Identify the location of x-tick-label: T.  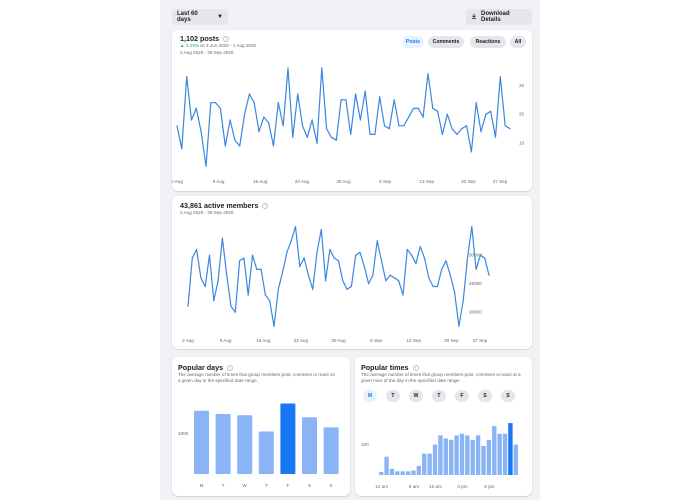
(223, 485).